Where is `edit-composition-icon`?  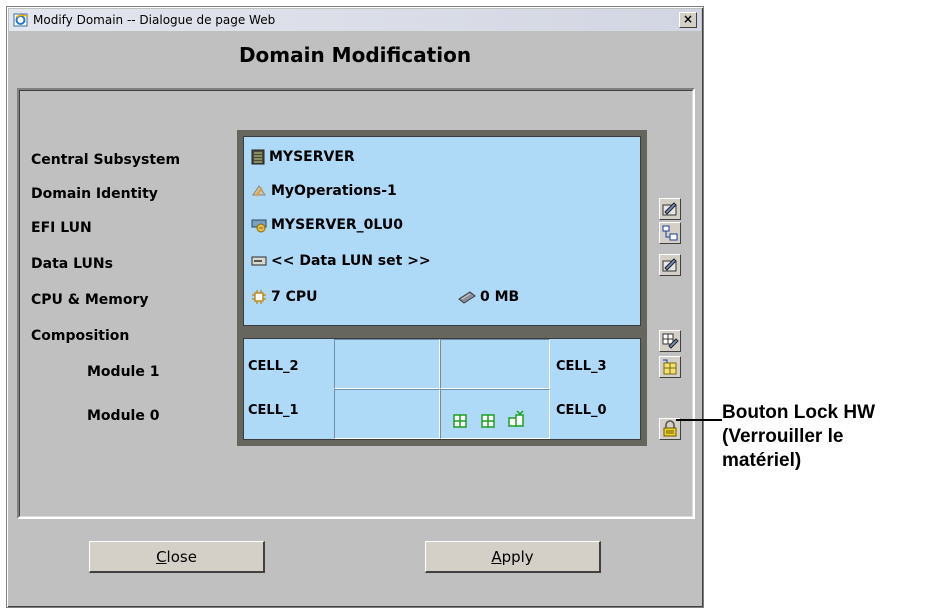
edit-composition-icon is located at coordinates (670, 341).